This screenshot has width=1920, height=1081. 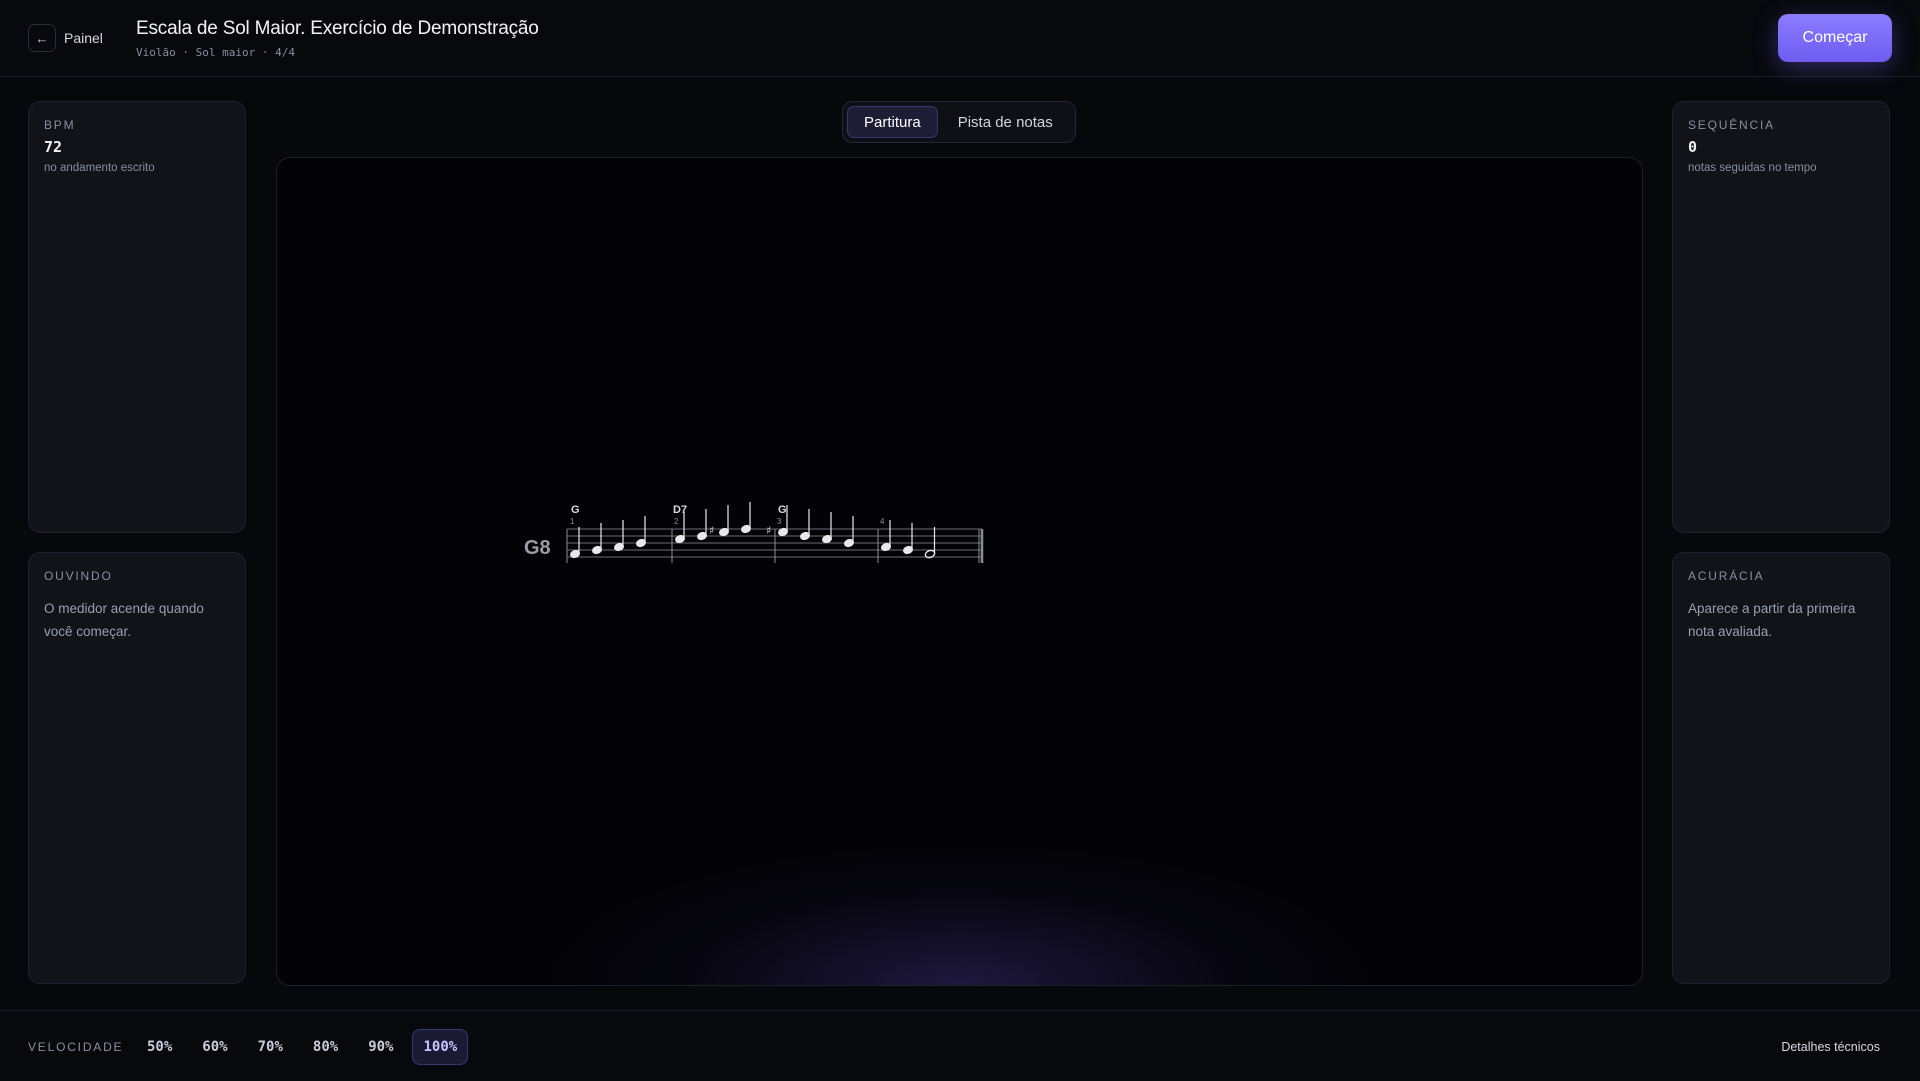 I want to click on back-label: Painel, so click(x=83, y=38).